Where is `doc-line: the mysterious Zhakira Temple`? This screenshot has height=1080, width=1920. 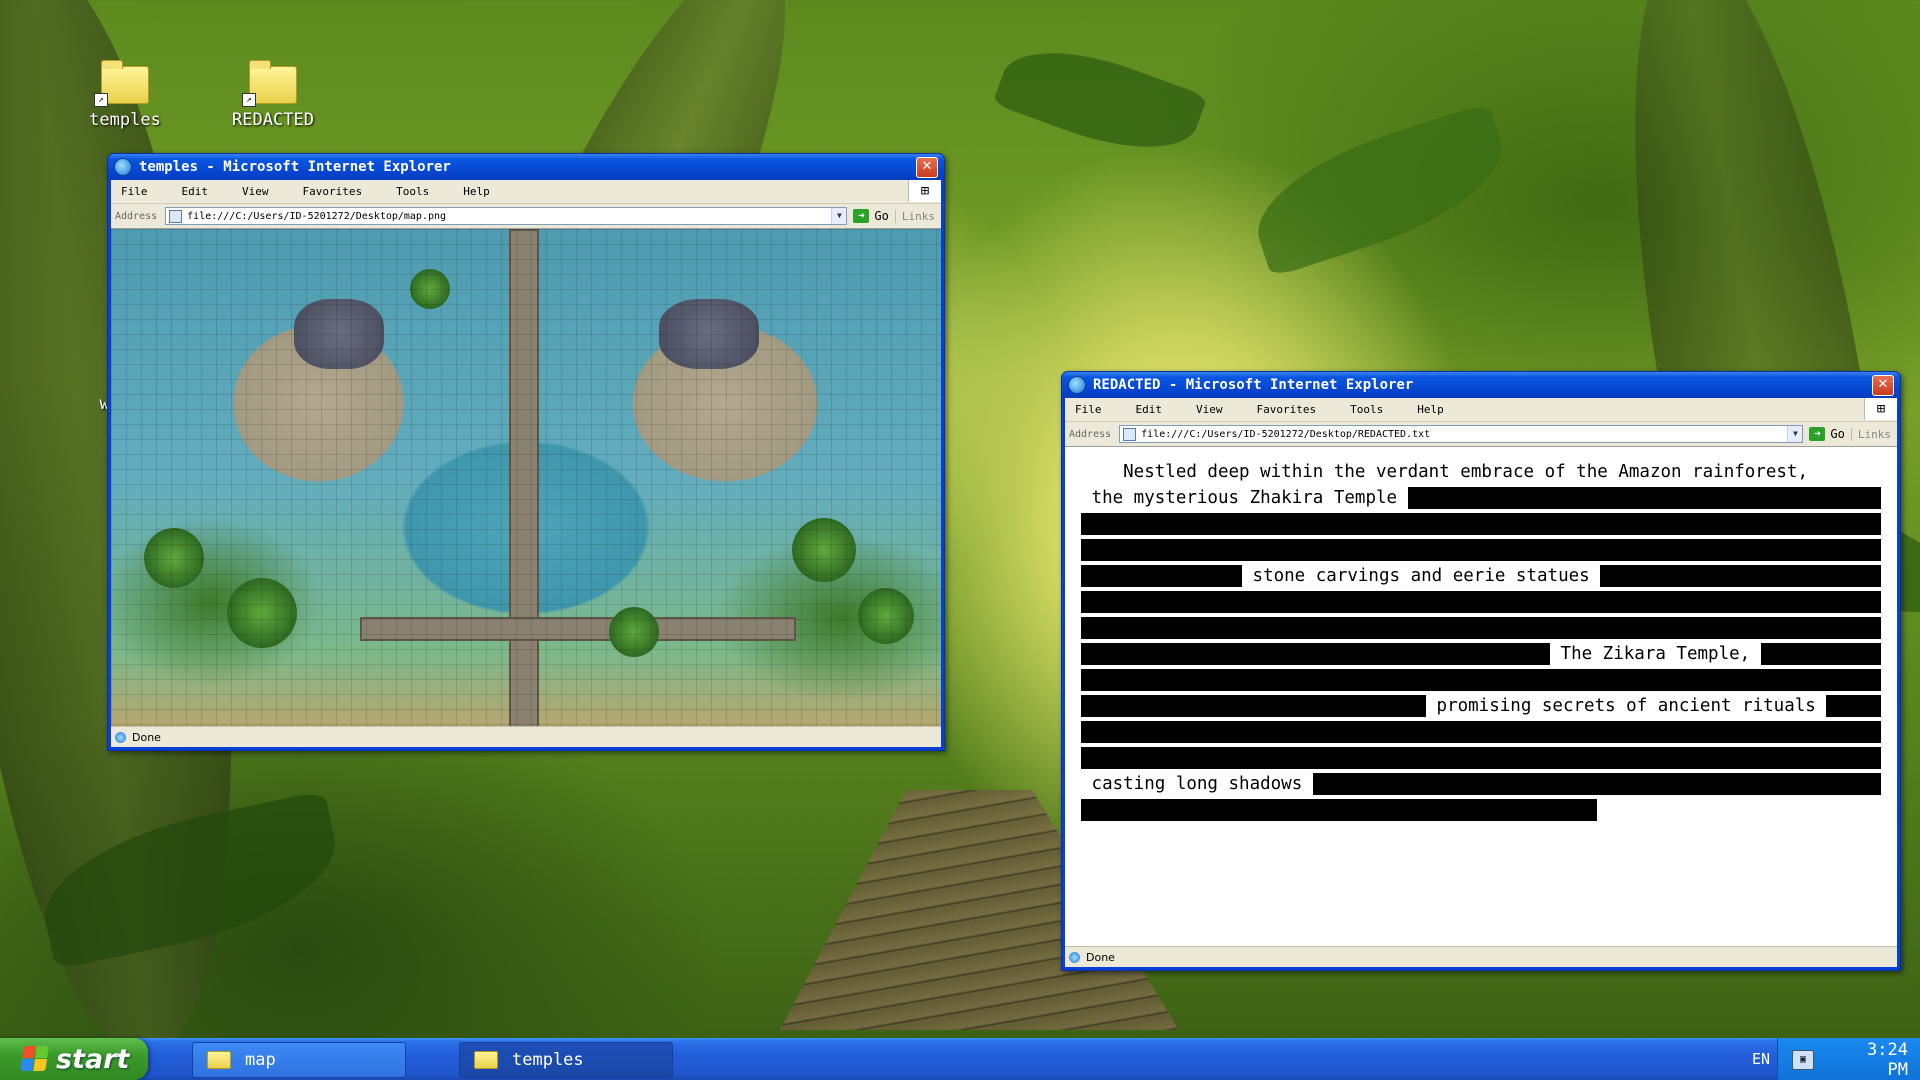
doc-line: the mysterious Zhakira Temple is located at coordinates (1481, 498).